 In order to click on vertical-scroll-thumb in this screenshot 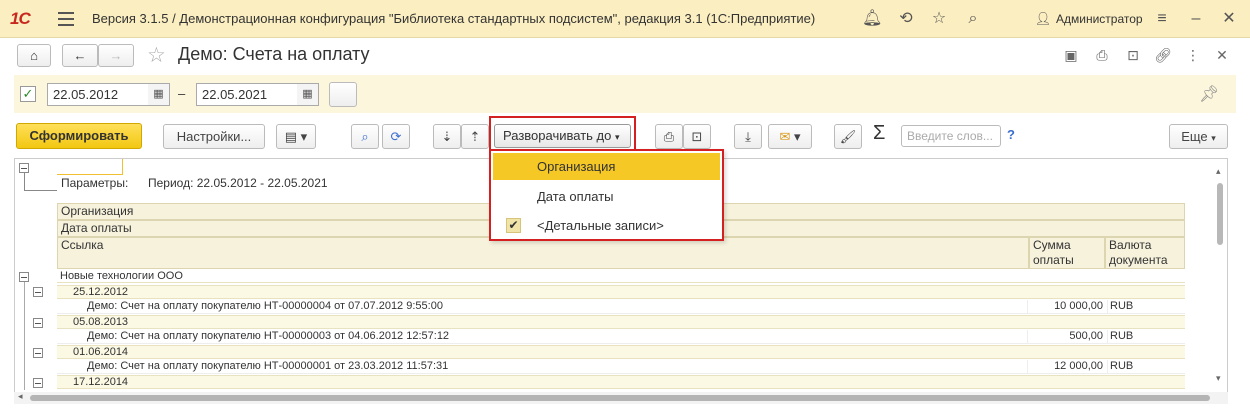, I will do `click(1220, 214)`.